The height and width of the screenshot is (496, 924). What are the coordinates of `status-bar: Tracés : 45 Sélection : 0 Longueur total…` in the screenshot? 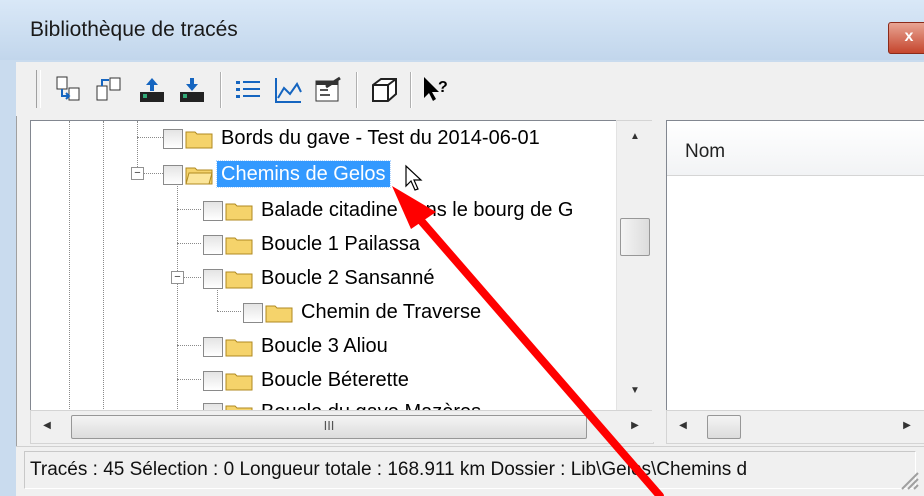 It's located at (470, 471).